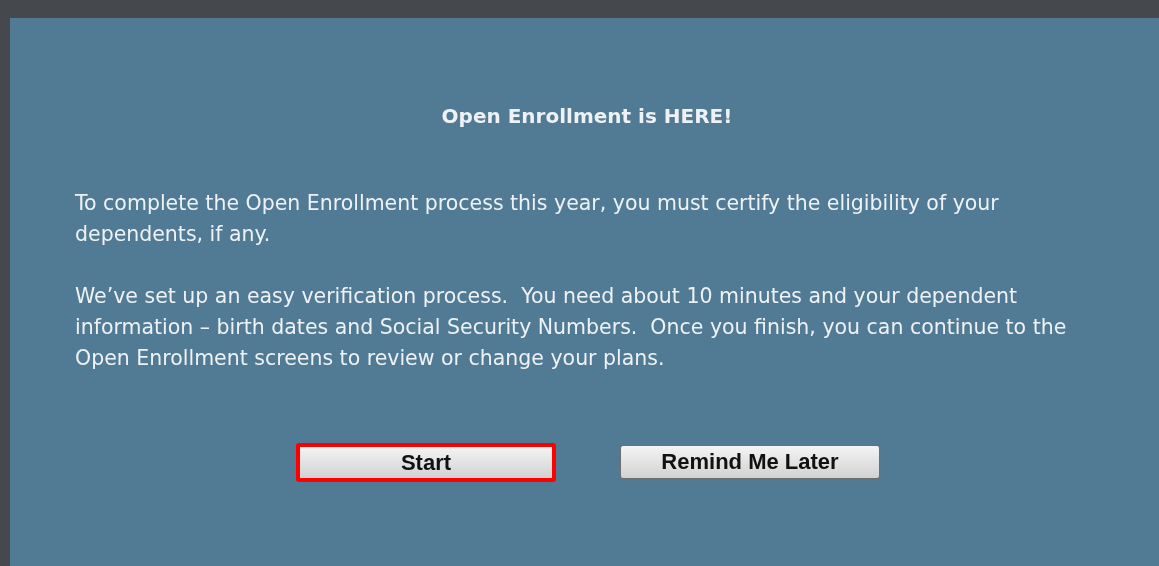  Describe the element at coordinates (537, 219) in the screenshot. I see `message-paragraph: To complete the Open Enrollment process this year, you must certify the eligibility of your dependents, if any.` at that location.